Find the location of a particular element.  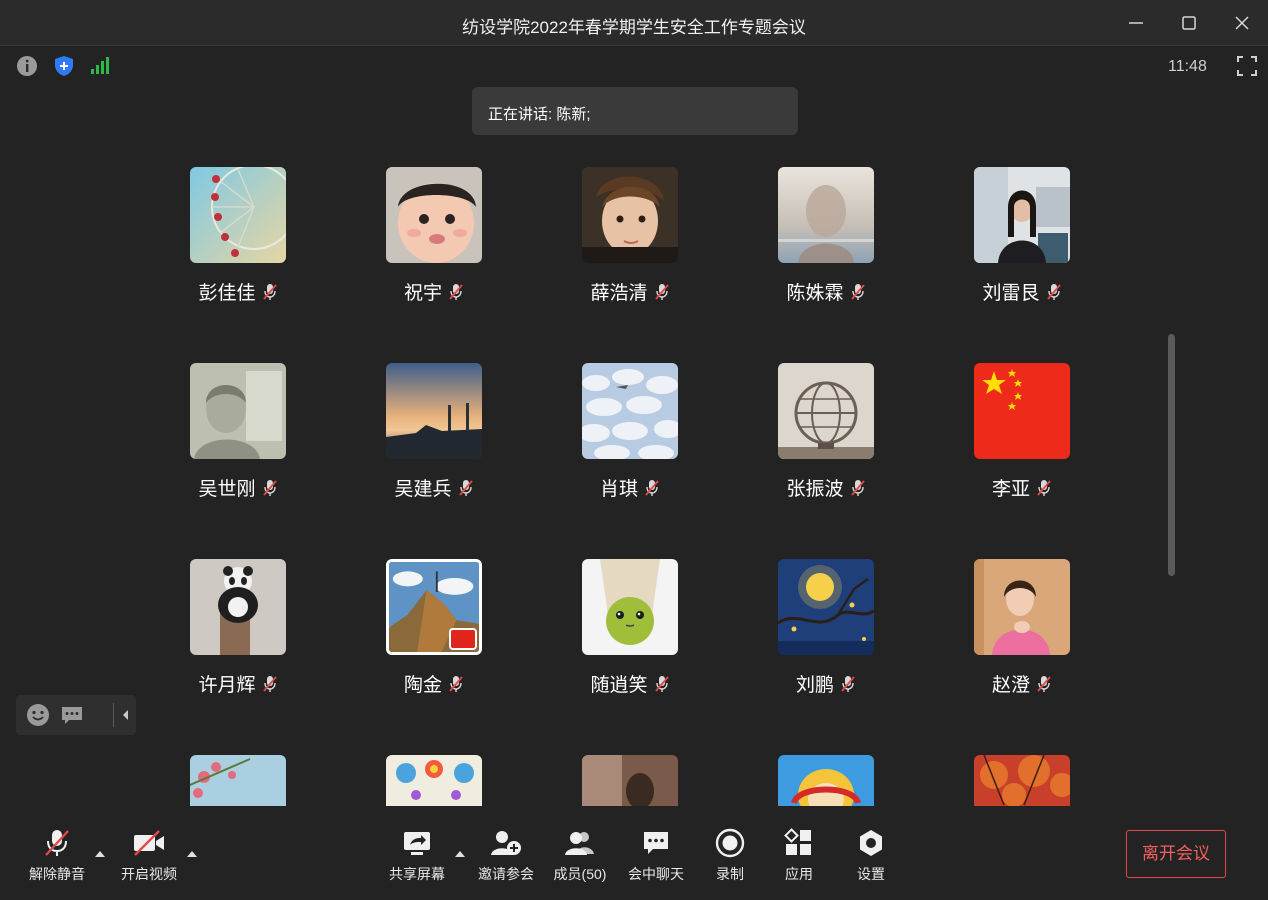

participant-name: 张振波 is located at coordinates (815, 489).